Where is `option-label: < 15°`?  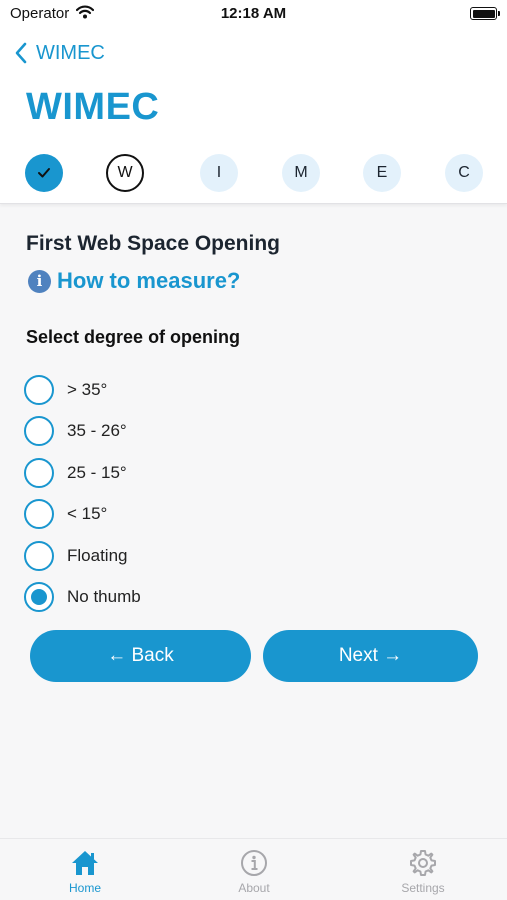
option-label: < 15° is located at coordinates (87, 513).